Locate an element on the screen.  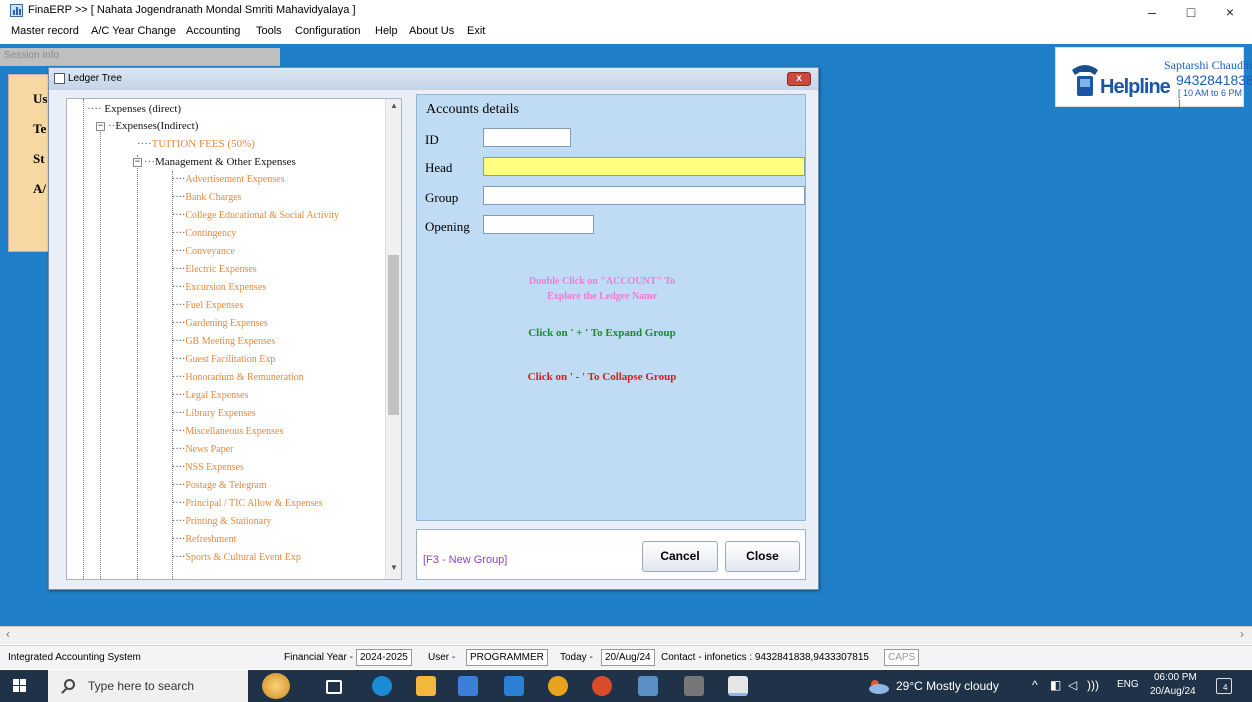
scroll-down-icon: ▼ is located at coordinates (393, 570).